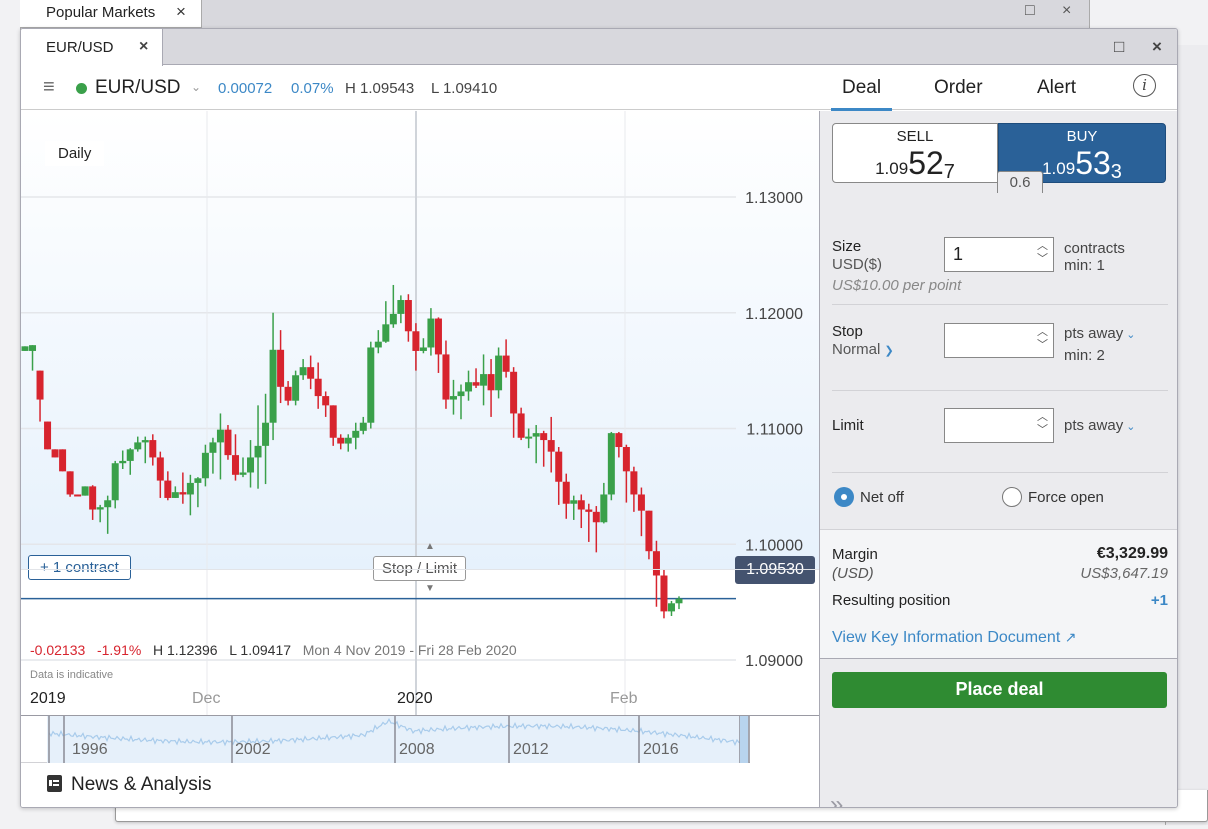 The width and height of the screenshot is (1208, 829). What do you see at coordinates (882, 497) in the screenshot?
I see `net-off-label: Net off` at bounding box center [882, 497].